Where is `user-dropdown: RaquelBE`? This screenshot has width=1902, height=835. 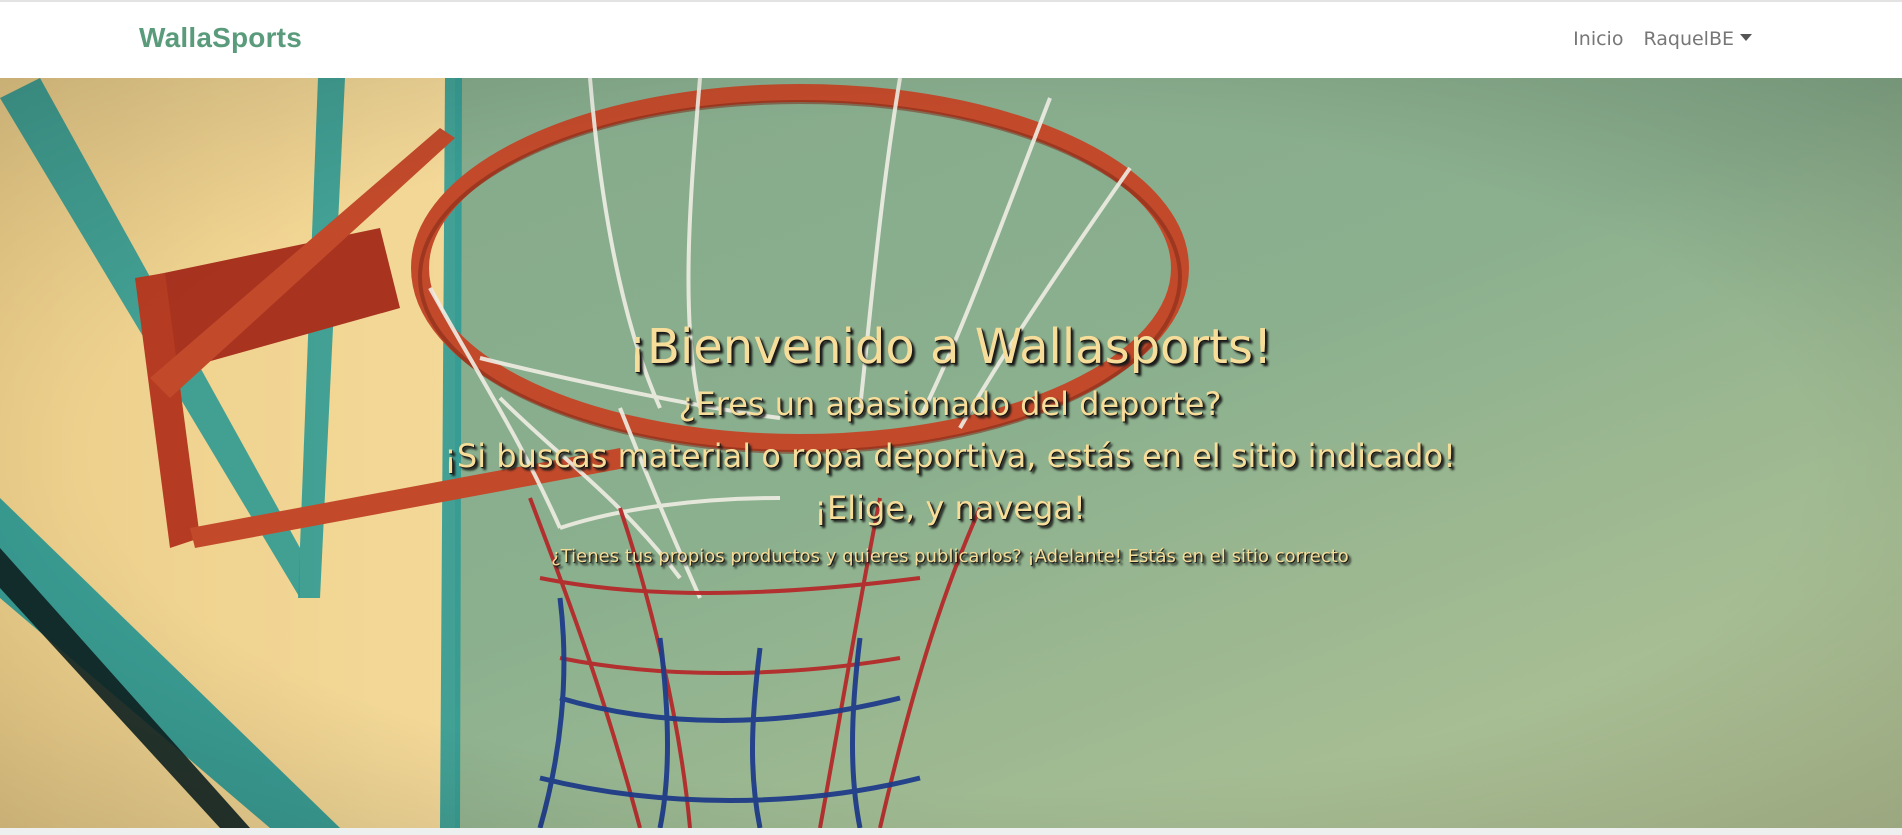 user-dropdown: RaquelBE is located at coordinates (1697, 39).